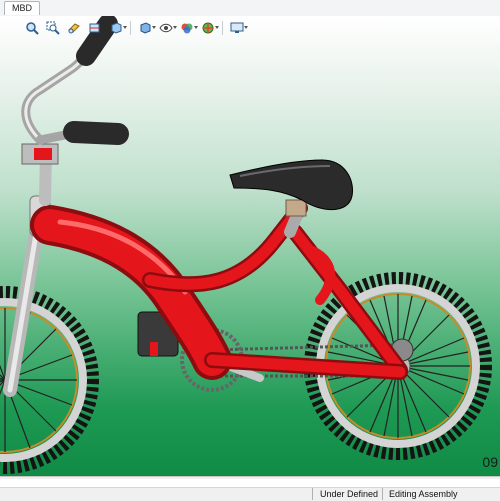 The width and height of the screenshot is (500, 501). I want to click on viewport-corner-text: 09, so click(490, 462).